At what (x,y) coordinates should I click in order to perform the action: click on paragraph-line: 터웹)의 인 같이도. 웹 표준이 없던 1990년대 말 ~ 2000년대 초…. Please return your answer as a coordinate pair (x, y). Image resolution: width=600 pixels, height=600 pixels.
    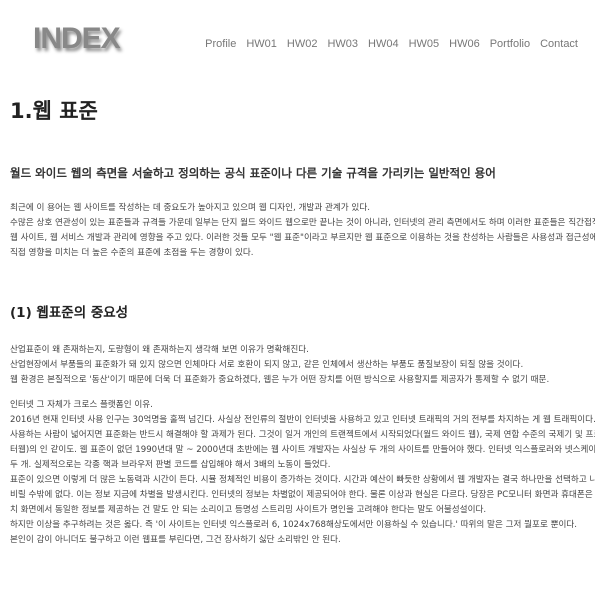
    Looking at the image, I should click on (302, 450).